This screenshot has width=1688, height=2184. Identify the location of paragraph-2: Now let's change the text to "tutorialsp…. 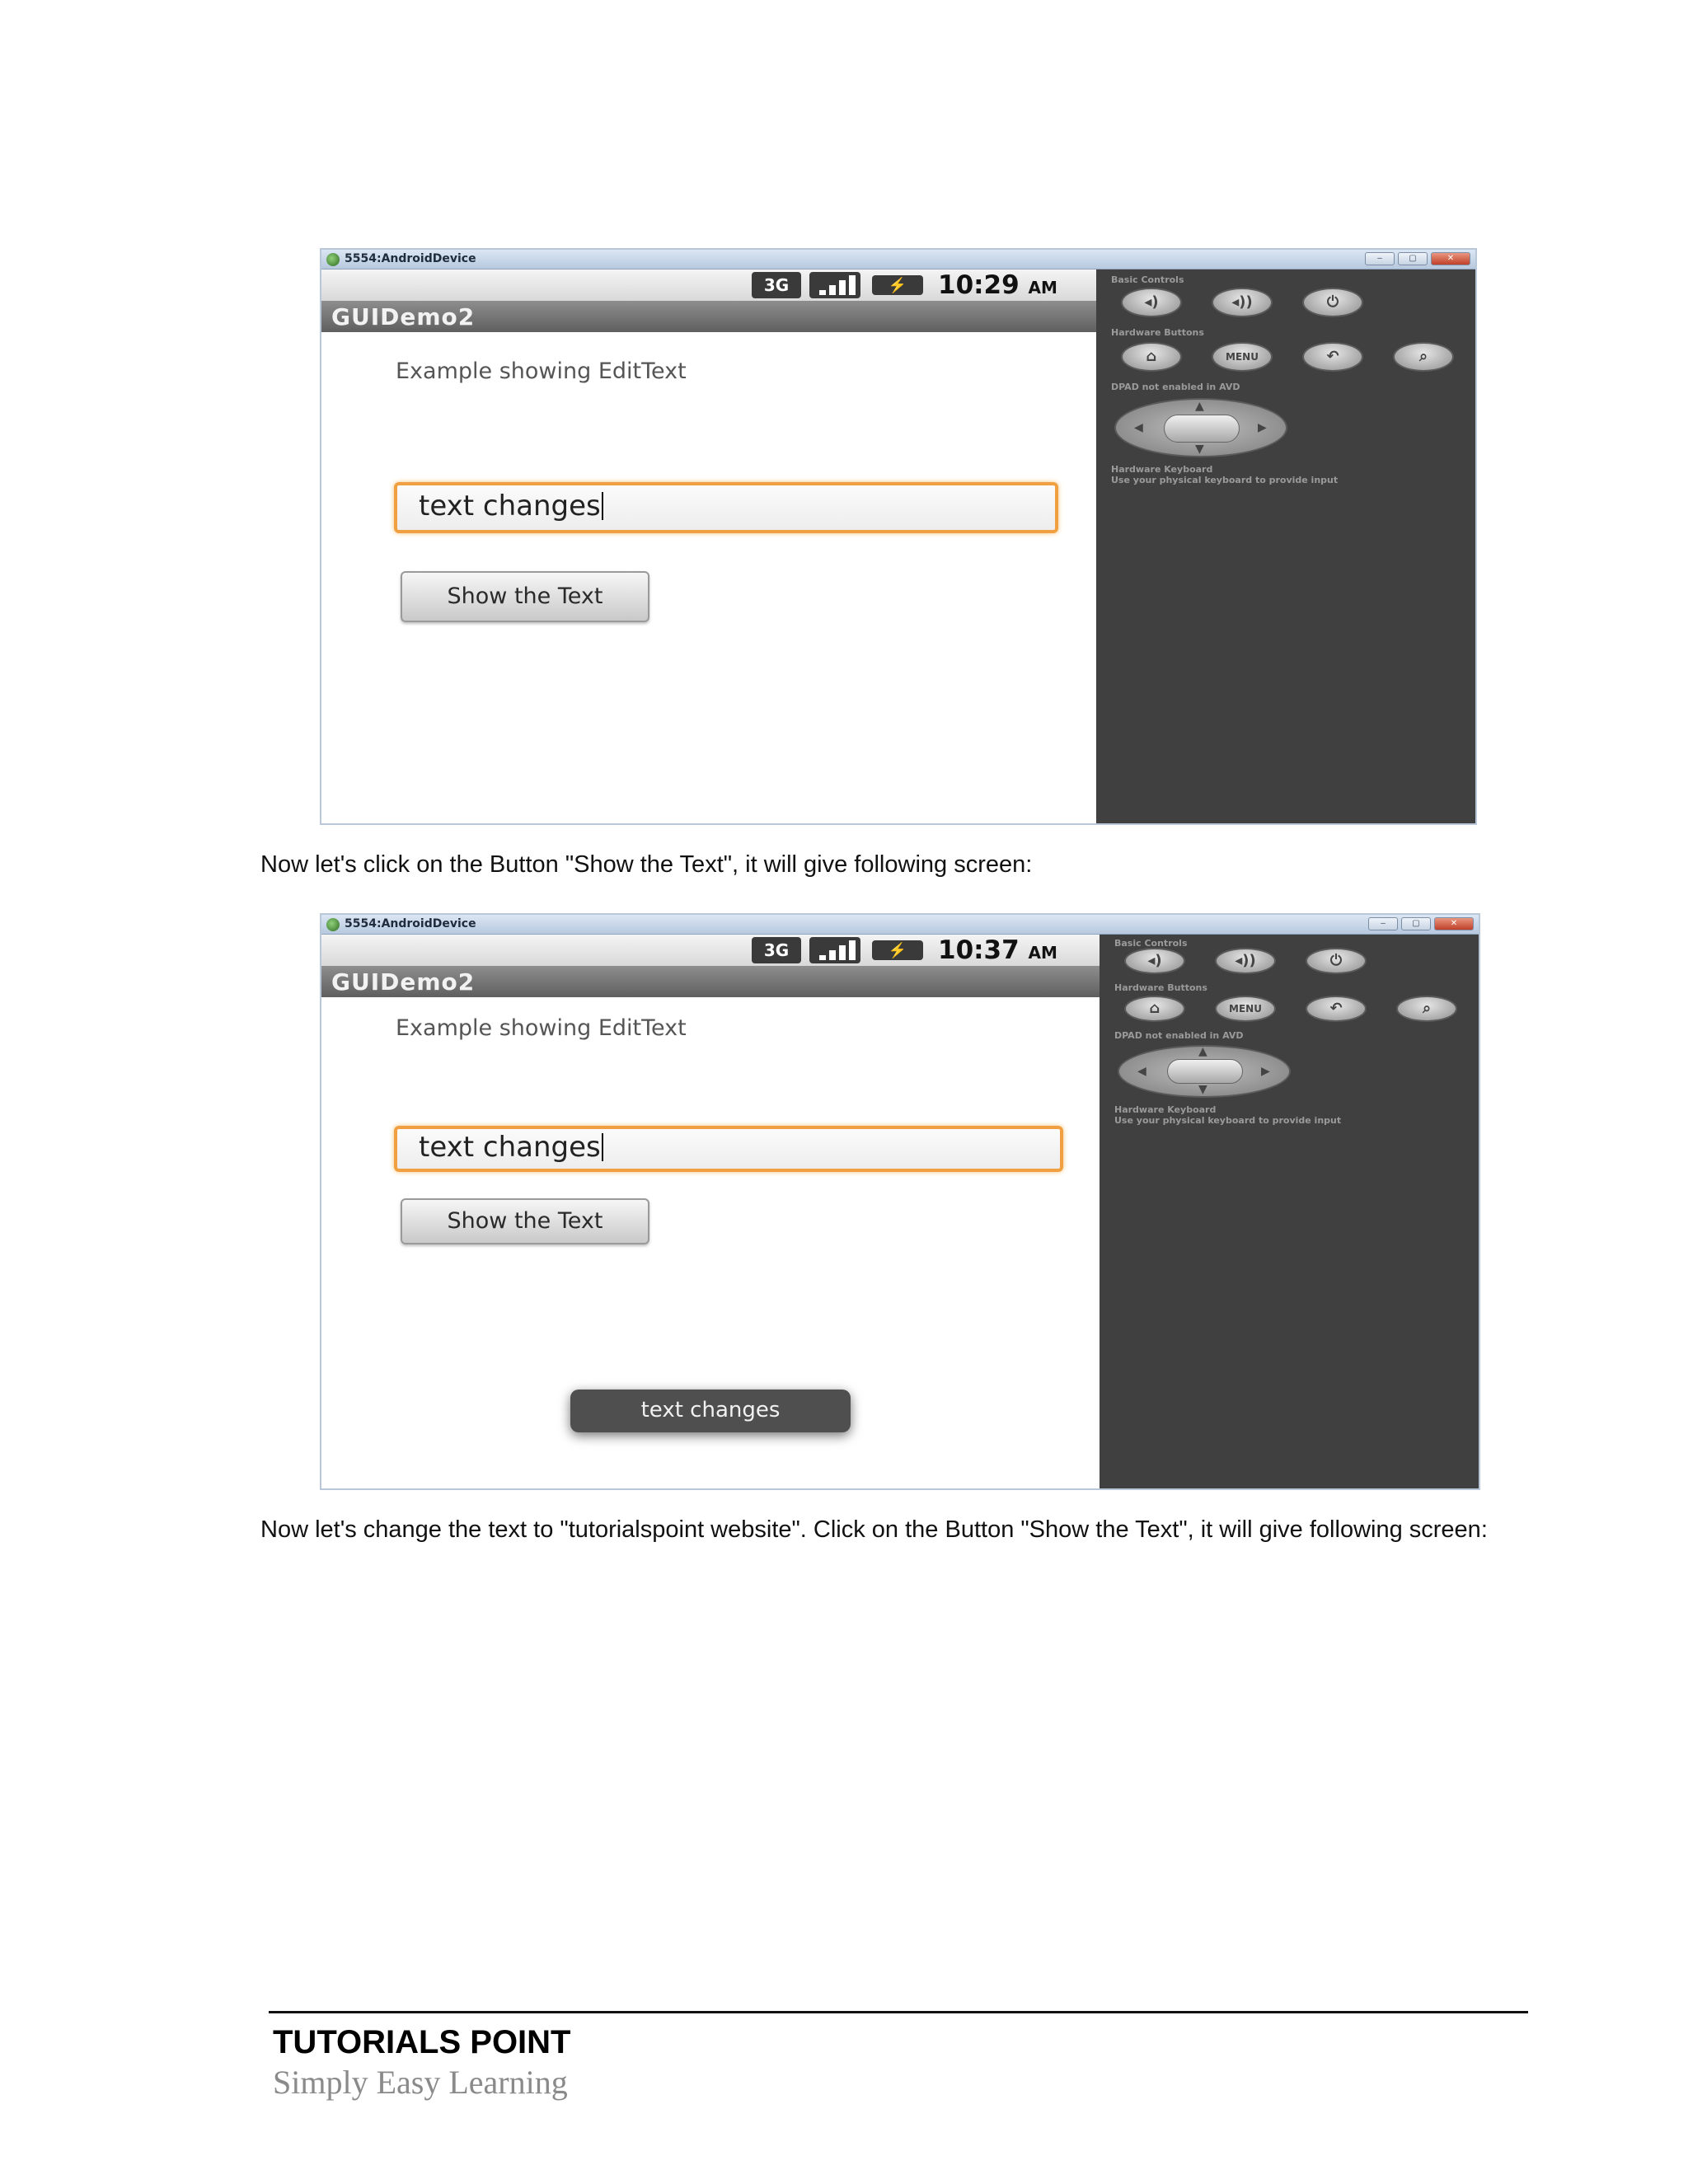
(874, 1529).